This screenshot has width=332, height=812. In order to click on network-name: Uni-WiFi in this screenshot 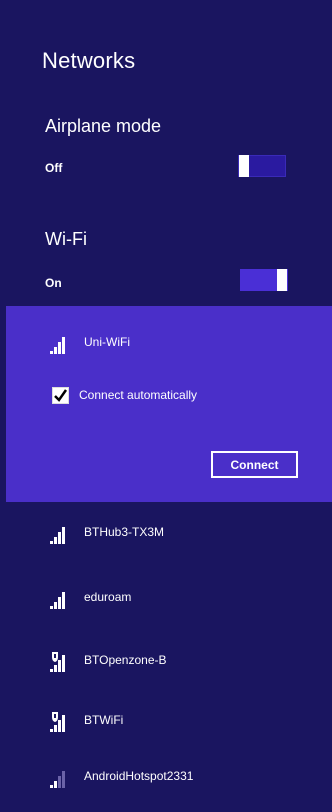, I will do `click(107, 342)`.